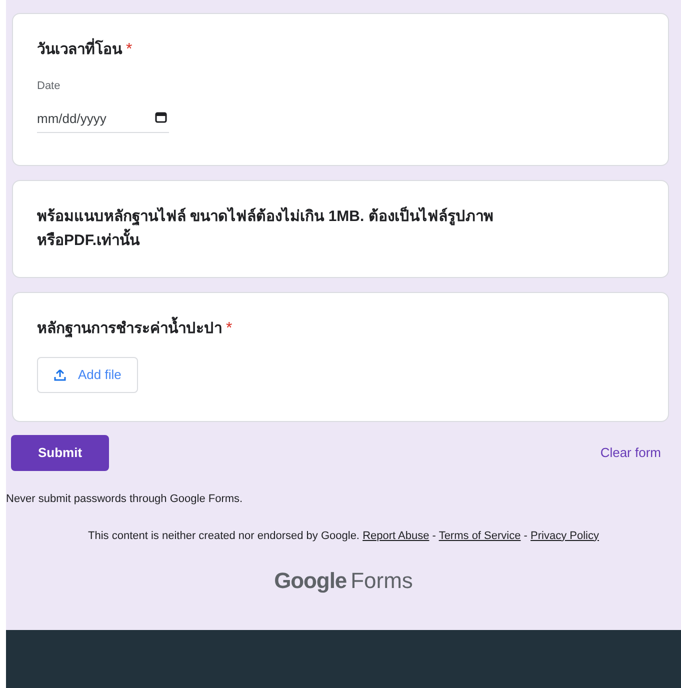 The image size is (681, 688). What do you see at coordinates (49, 86) in the screenshot?
I see `field-label: Date` at bounding box center [49, 86].